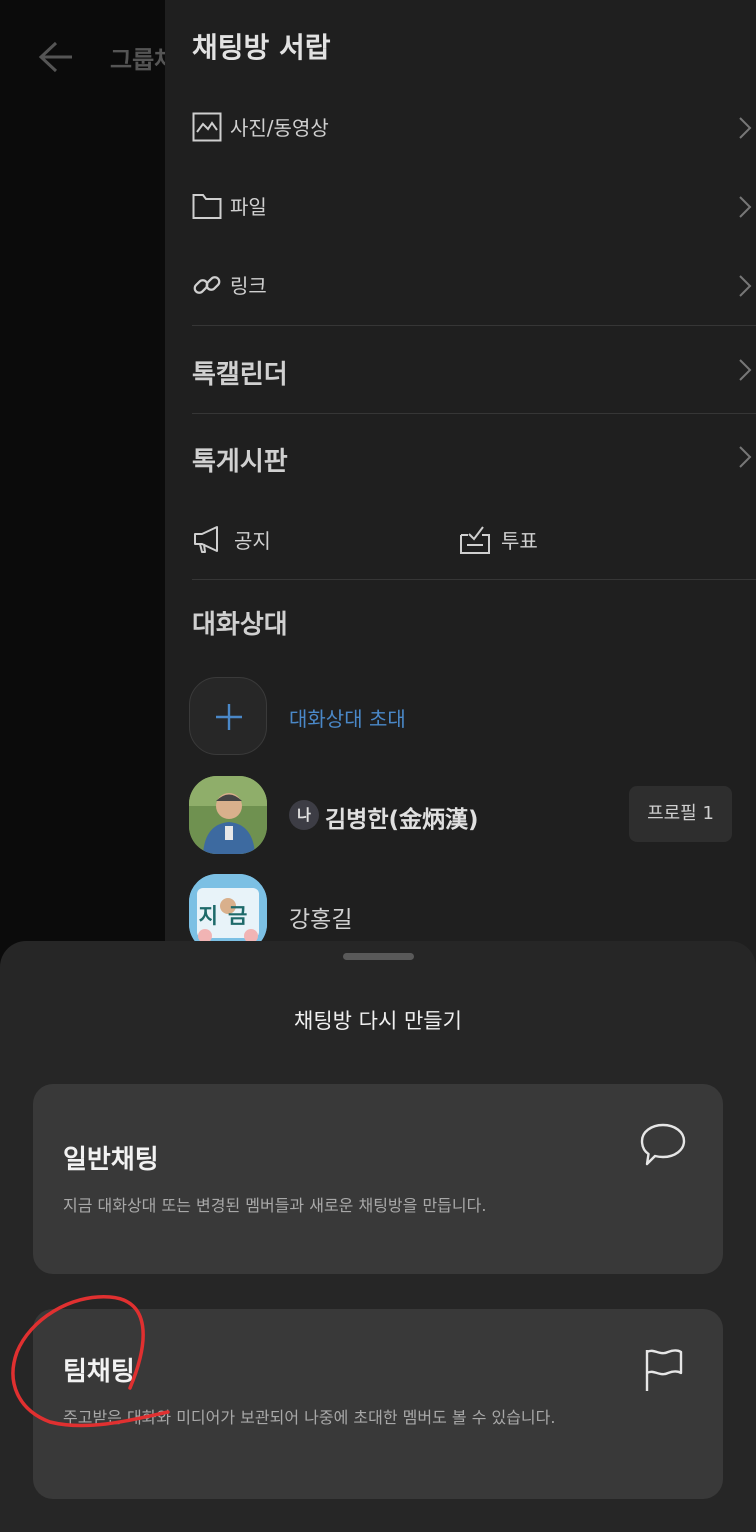 The image size is (756, 1532). Describe the element at coordinates (207, 285) in the screenshot. I see `link-icon` at that location.